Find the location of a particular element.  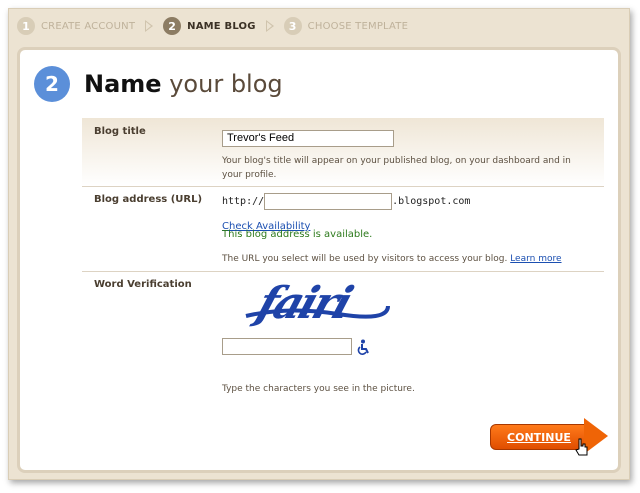

step-label: CHOOSE TEMPLATE is located at coordinates (358, 26).